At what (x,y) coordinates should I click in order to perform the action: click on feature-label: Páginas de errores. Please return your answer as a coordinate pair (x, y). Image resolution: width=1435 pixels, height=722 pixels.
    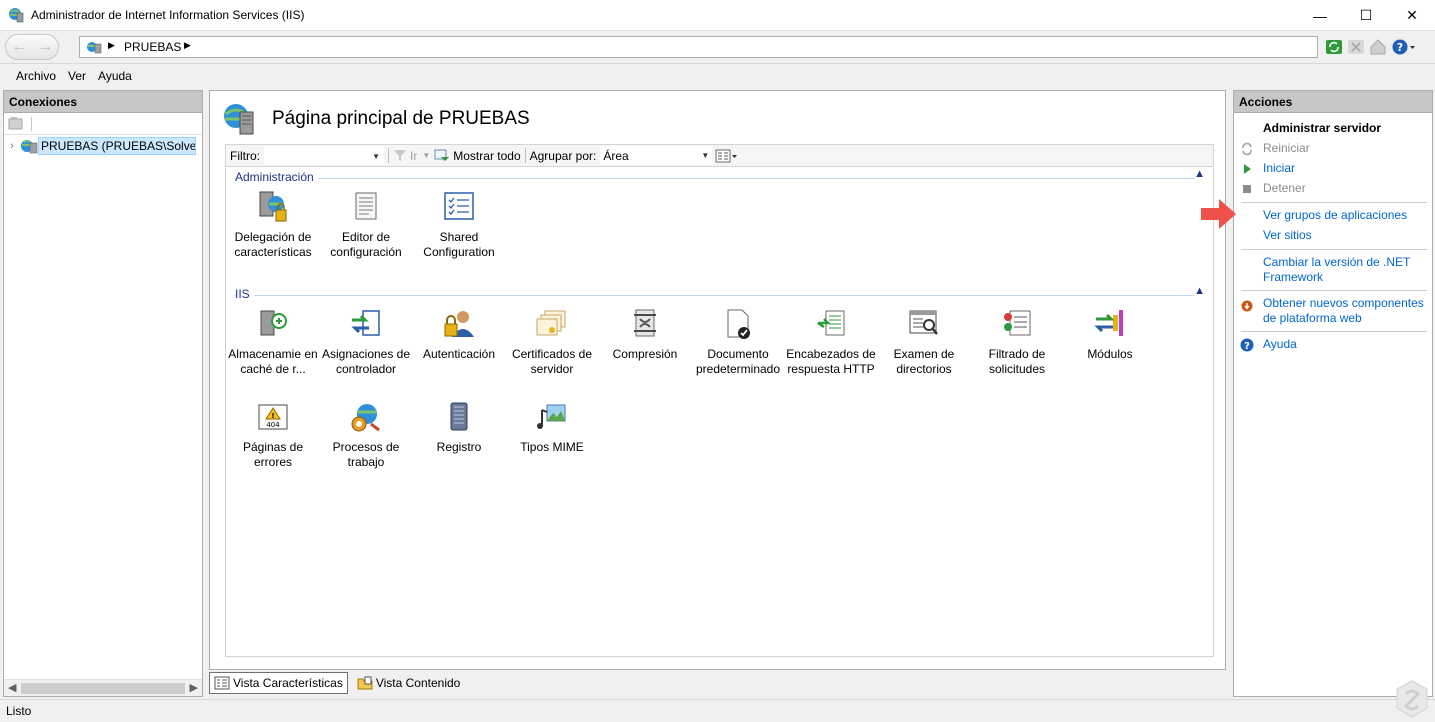
    Looking at the image, I should click on (273, 454).